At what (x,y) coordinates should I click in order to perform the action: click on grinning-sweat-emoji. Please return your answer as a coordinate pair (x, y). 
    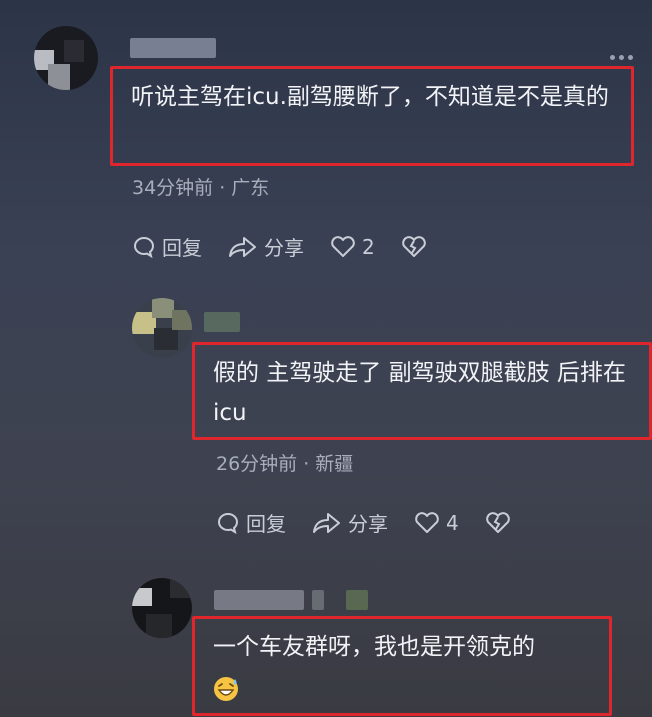
    Looking at the image, I should click on (226, 688).